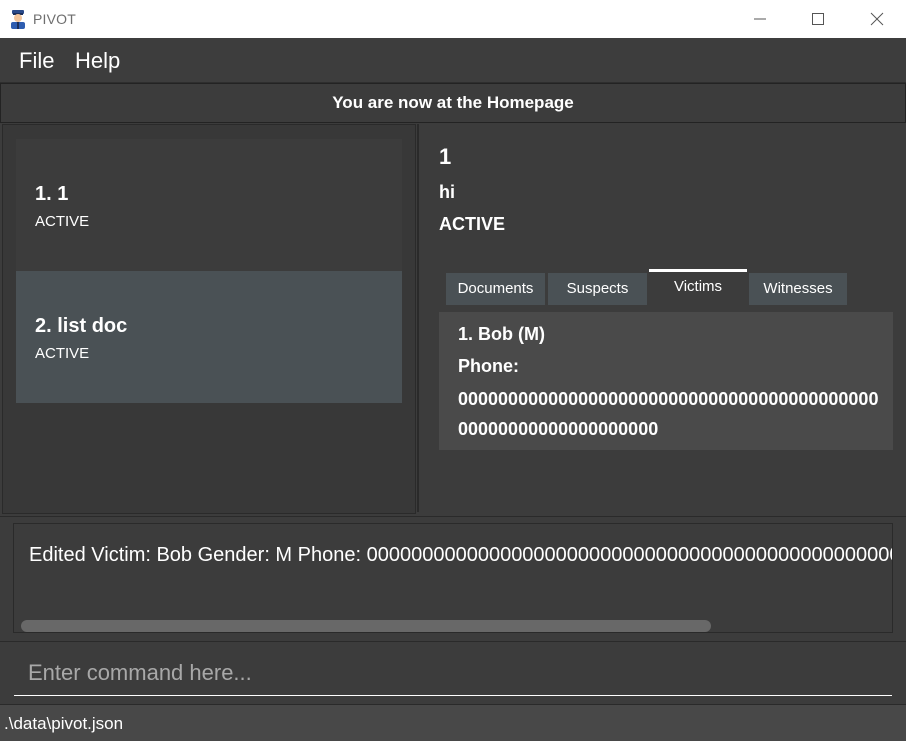  I want to click on close-button, so click(877, 19).